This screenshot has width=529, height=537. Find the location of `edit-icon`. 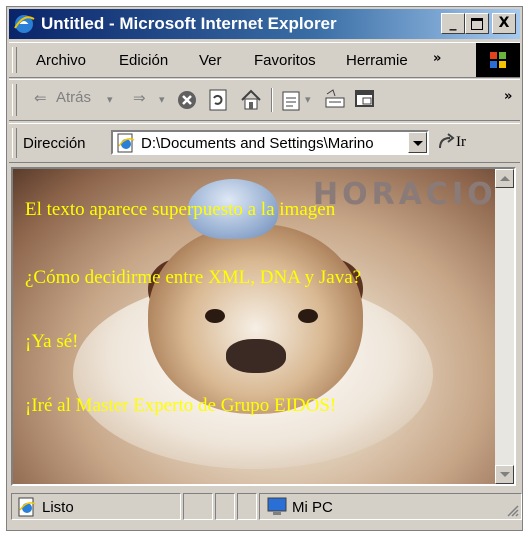

edit-icon is located at coordinates (365, 99).